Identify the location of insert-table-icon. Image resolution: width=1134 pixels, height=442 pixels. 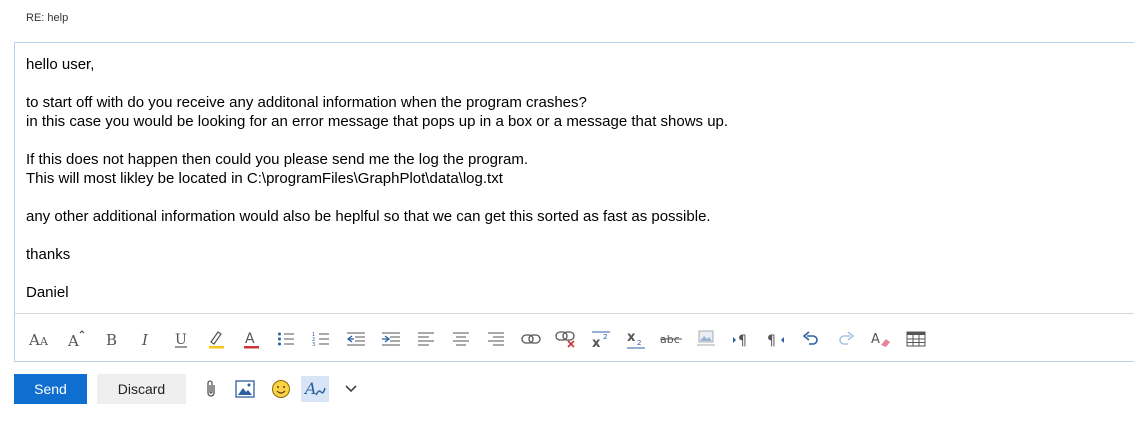
(916, 339).